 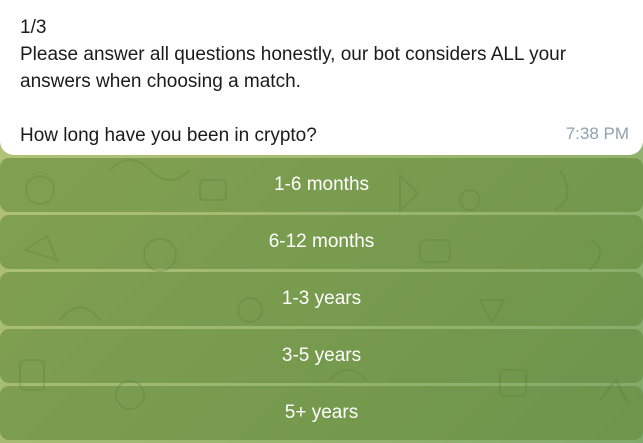 What do you see at coordinates (321, 356) in the screenshot?
I see `answer-button-3-5-years: 3-5 years` at bounding box center [321, 356].